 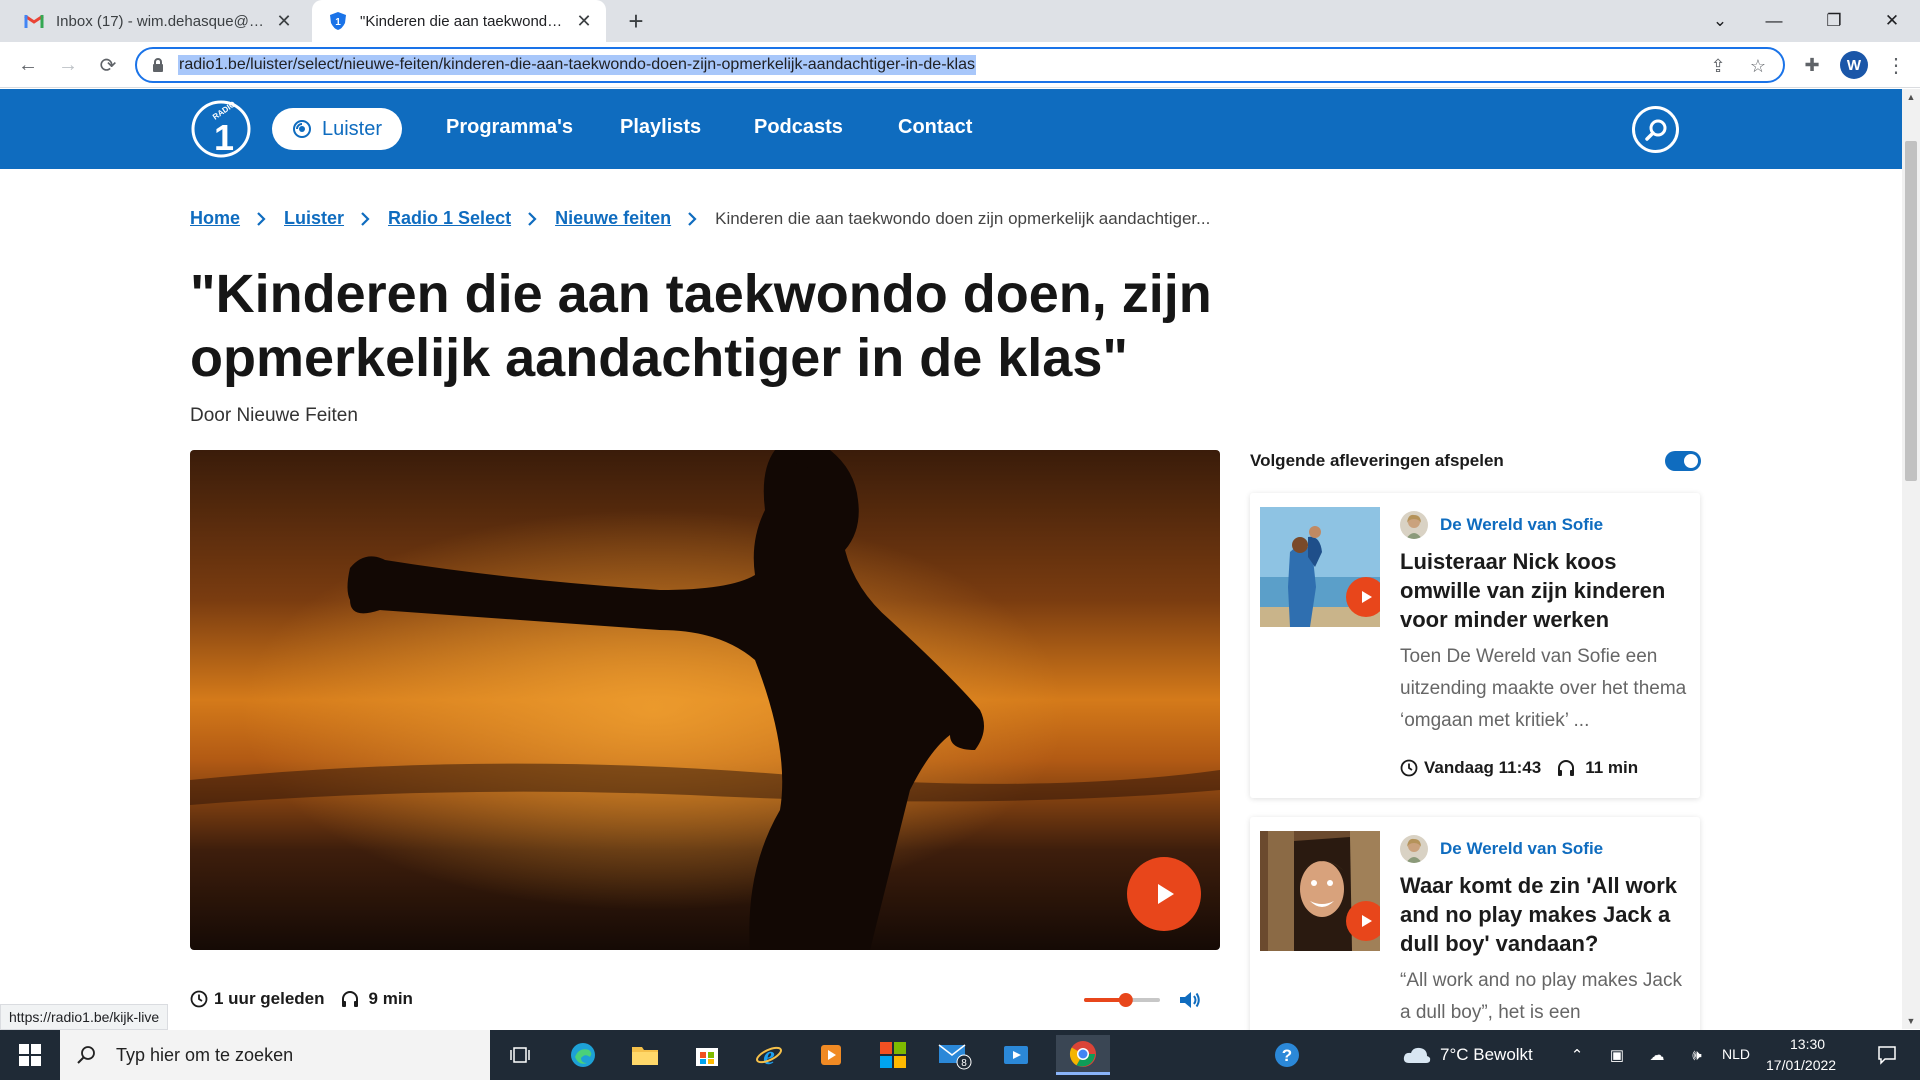 I want to click on browser-menu-icon: ⋮, so click(x=1896, y=65).